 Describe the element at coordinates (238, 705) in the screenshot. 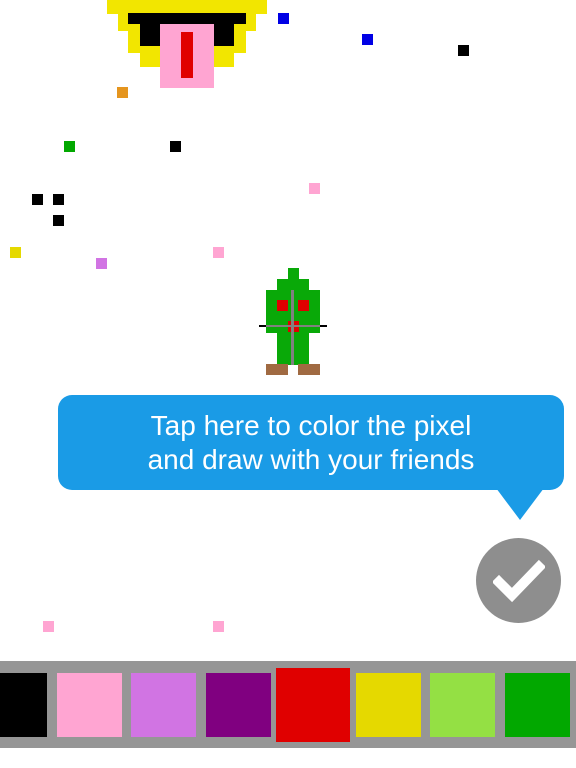

I see `color-swatch-purple` at that location.